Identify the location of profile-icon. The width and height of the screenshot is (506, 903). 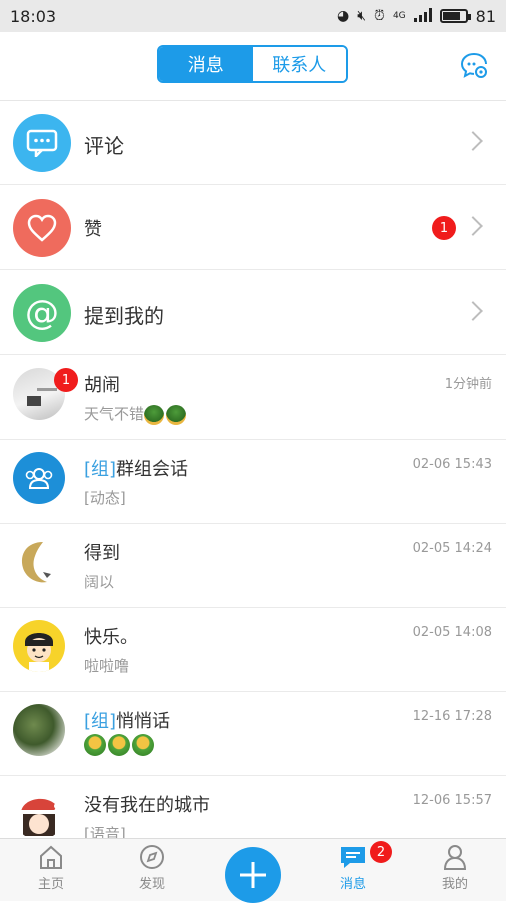
(455, 857).